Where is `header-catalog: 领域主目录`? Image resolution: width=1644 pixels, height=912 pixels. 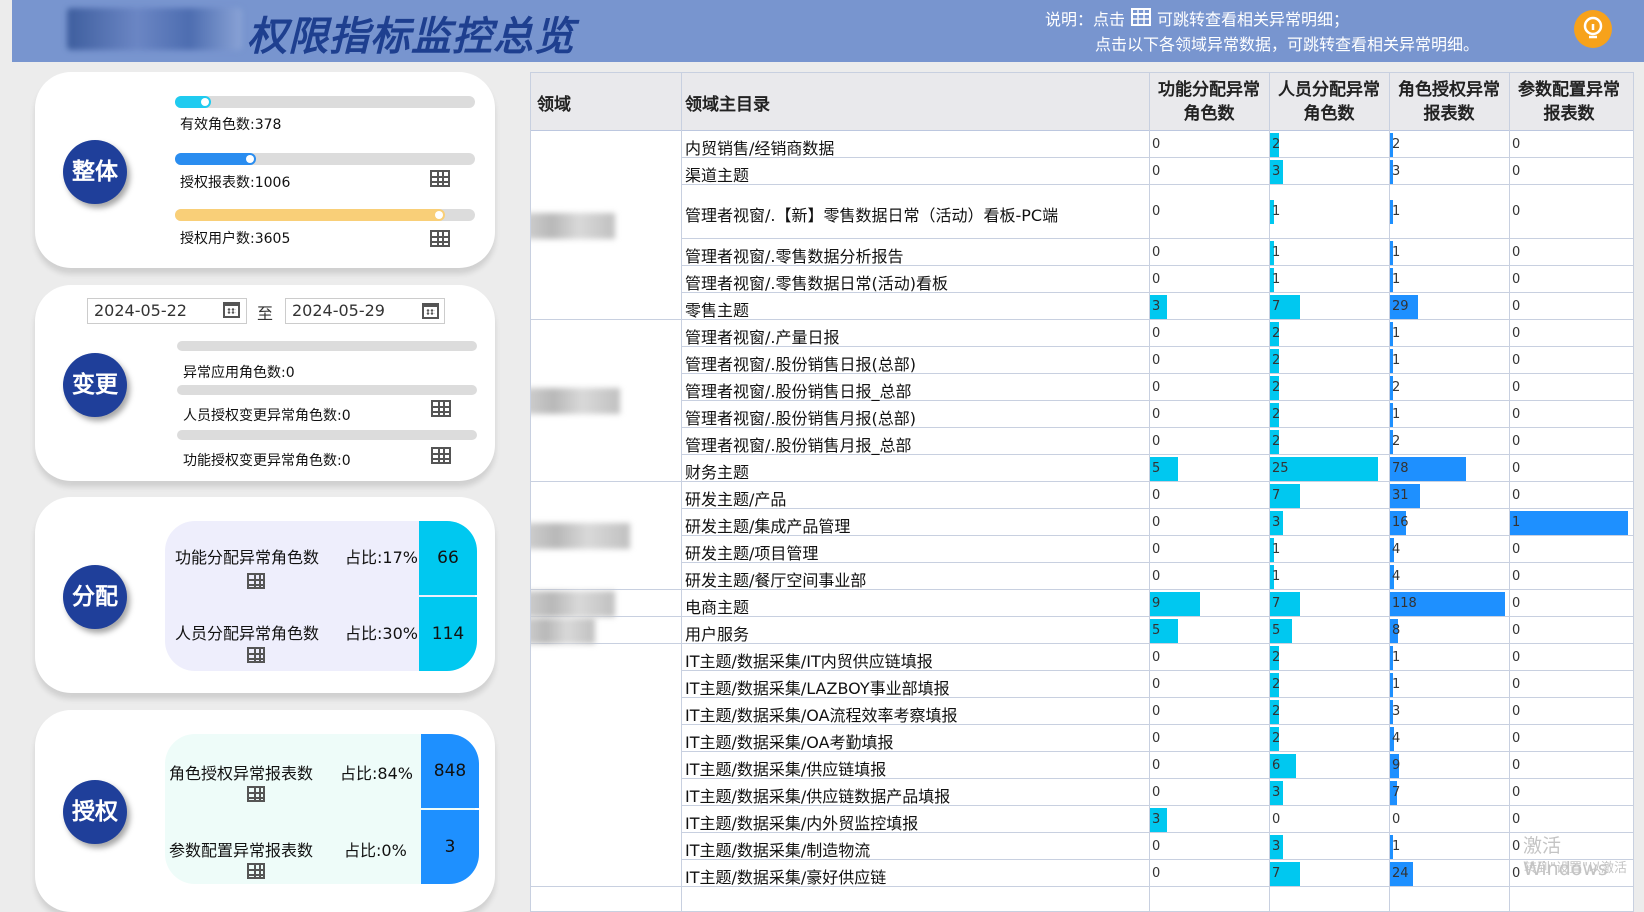 header-catalog: 领域主目录 is located at coordinates (906, 102).